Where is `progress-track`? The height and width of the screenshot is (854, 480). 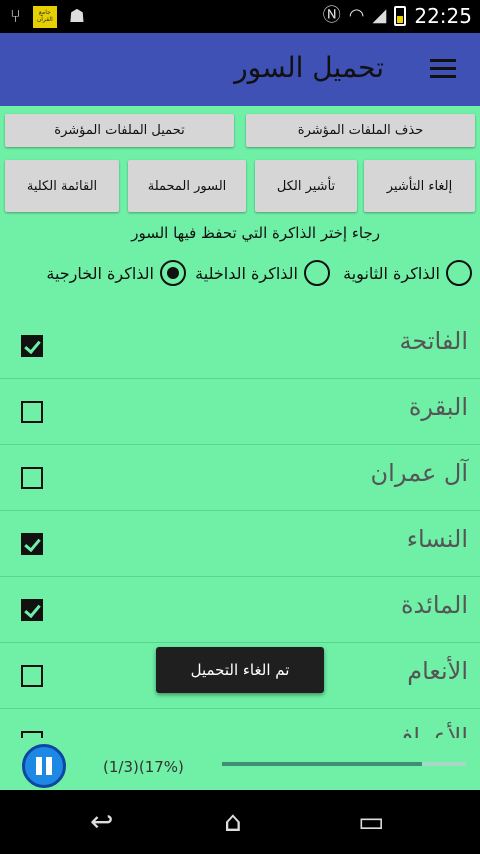 progress-track is located at coordinates (344, 764).